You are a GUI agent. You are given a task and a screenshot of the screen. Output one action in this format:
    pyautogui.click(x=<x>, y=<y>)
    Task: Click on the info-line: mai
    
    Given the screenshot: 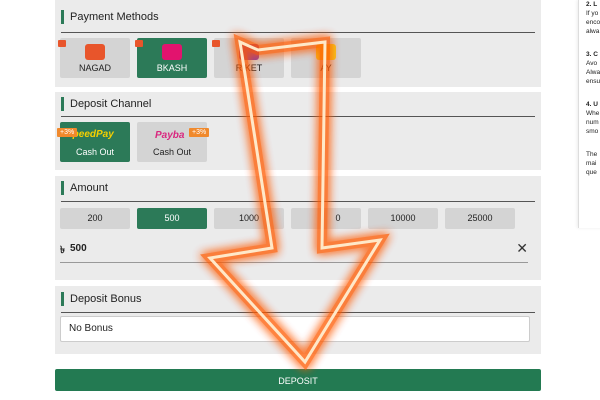 What is the action you would take?
    pyautogui.click(x=591, y=163)
    